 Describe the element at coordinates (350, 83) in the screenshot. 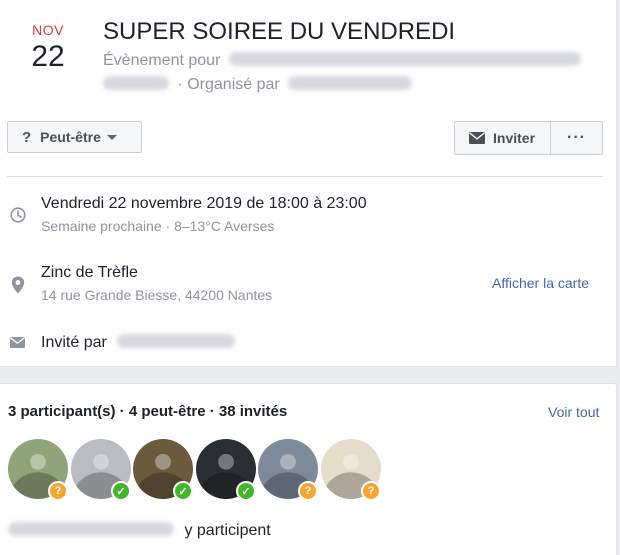

I see `organizer-name-redacted` at that location.